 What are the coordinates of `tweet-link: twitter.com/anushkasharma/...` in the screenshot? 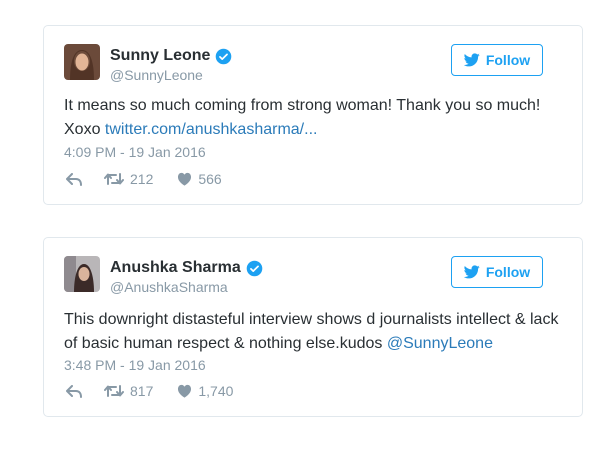 It's located at (211, 129).